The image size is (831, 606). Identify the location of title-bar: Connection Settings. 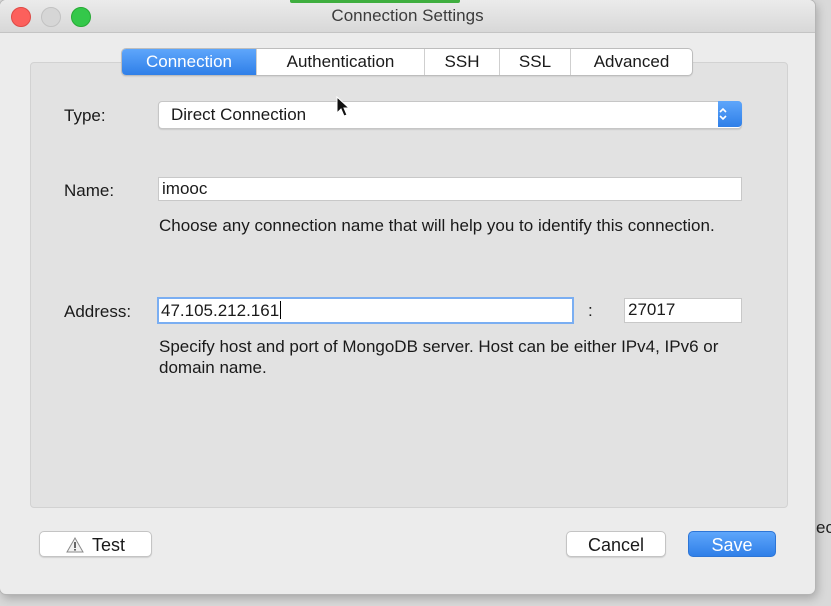
(407, 16).